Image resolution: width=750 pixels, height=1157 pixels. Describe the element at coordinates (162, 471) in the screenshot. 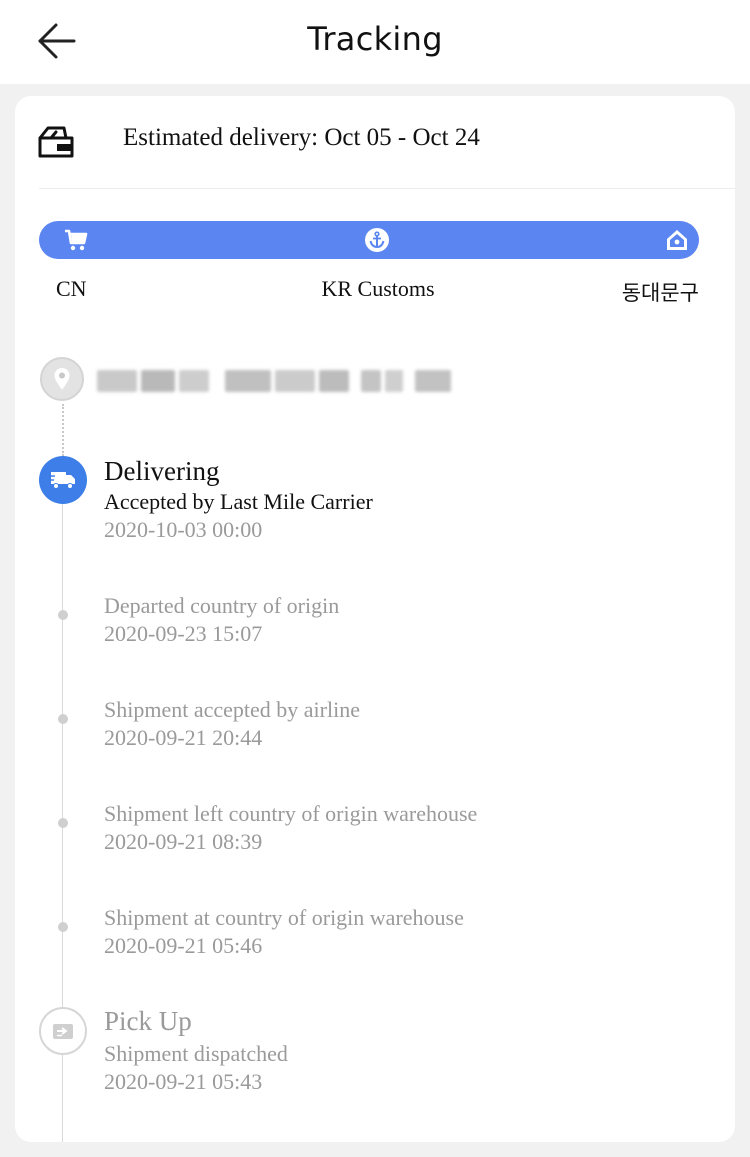

I see `event-title: Delivering` at that location.